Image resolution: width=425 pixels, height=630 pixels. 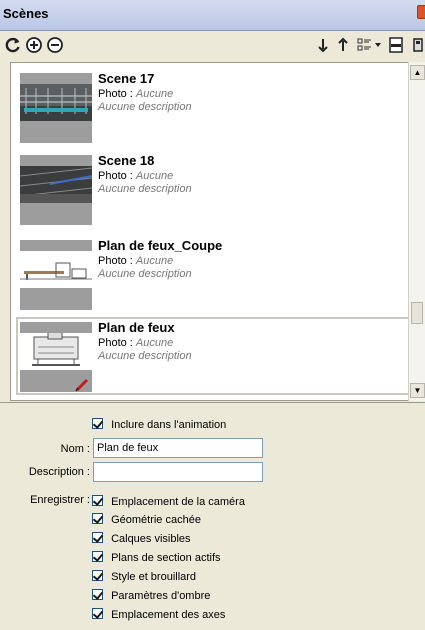 What do you see at coordinates (417, 72) in the screenshot?
I see `scroll-up-button: ▲` at bounding box center [417, 72].